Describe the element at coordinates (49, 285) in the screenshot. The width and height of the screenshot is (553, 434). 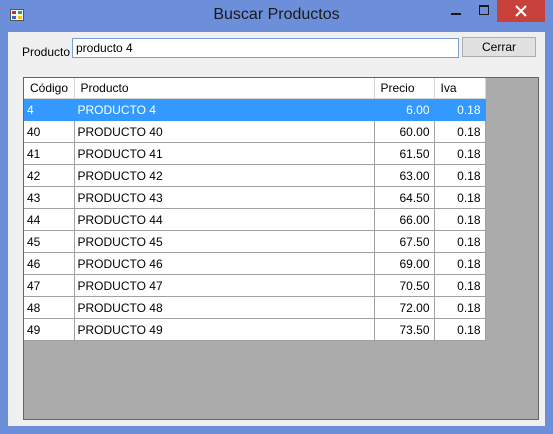
I see `cell-codigo: 47` at that location.